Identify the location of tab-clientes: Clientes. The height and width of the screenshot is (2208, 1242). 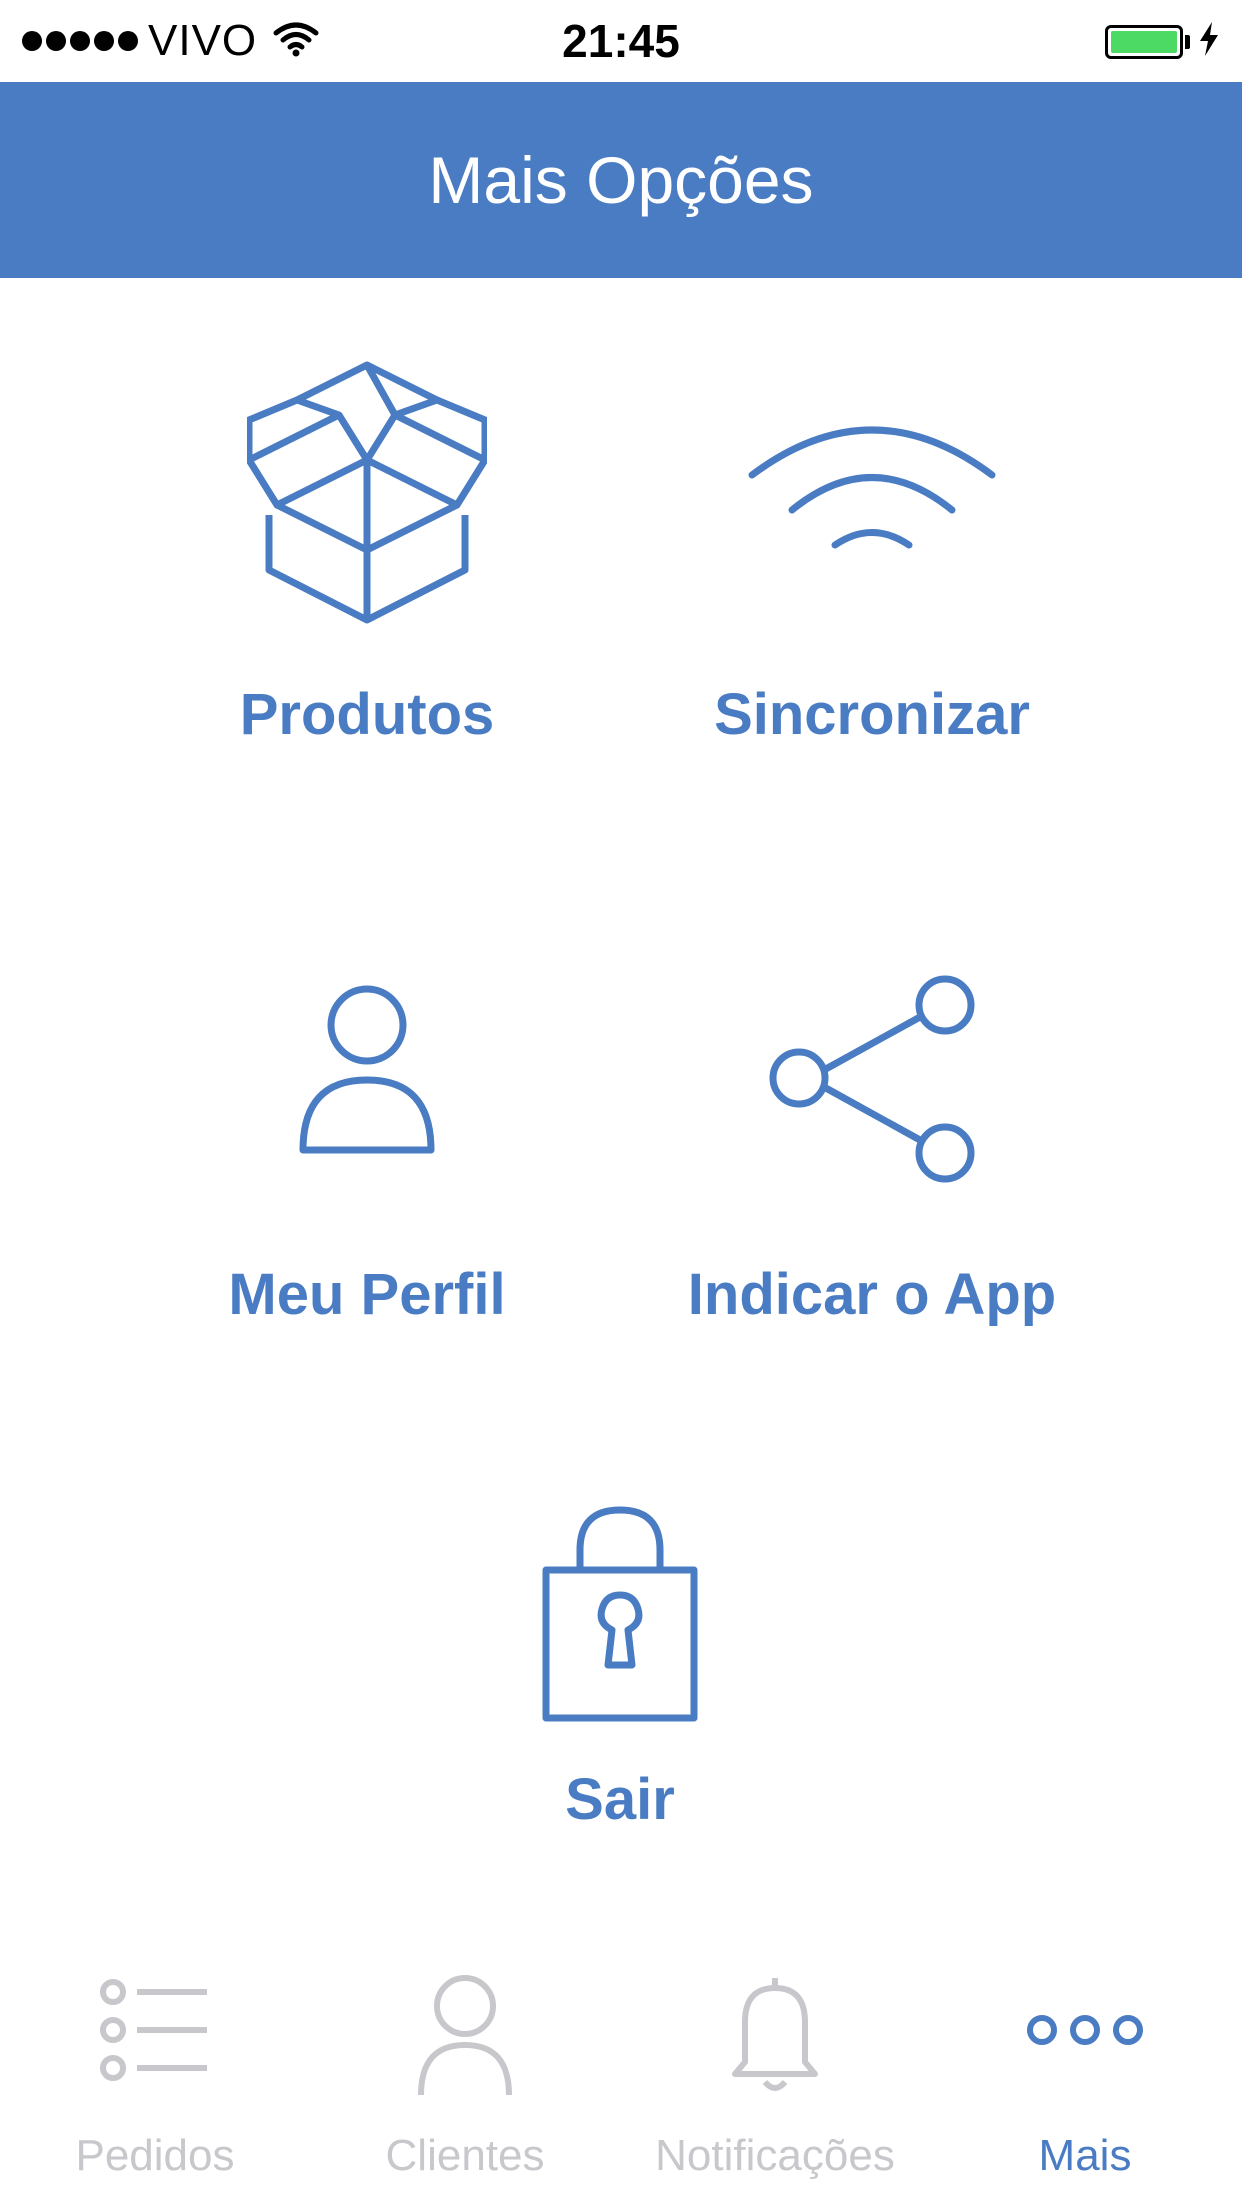
(465, 2074).